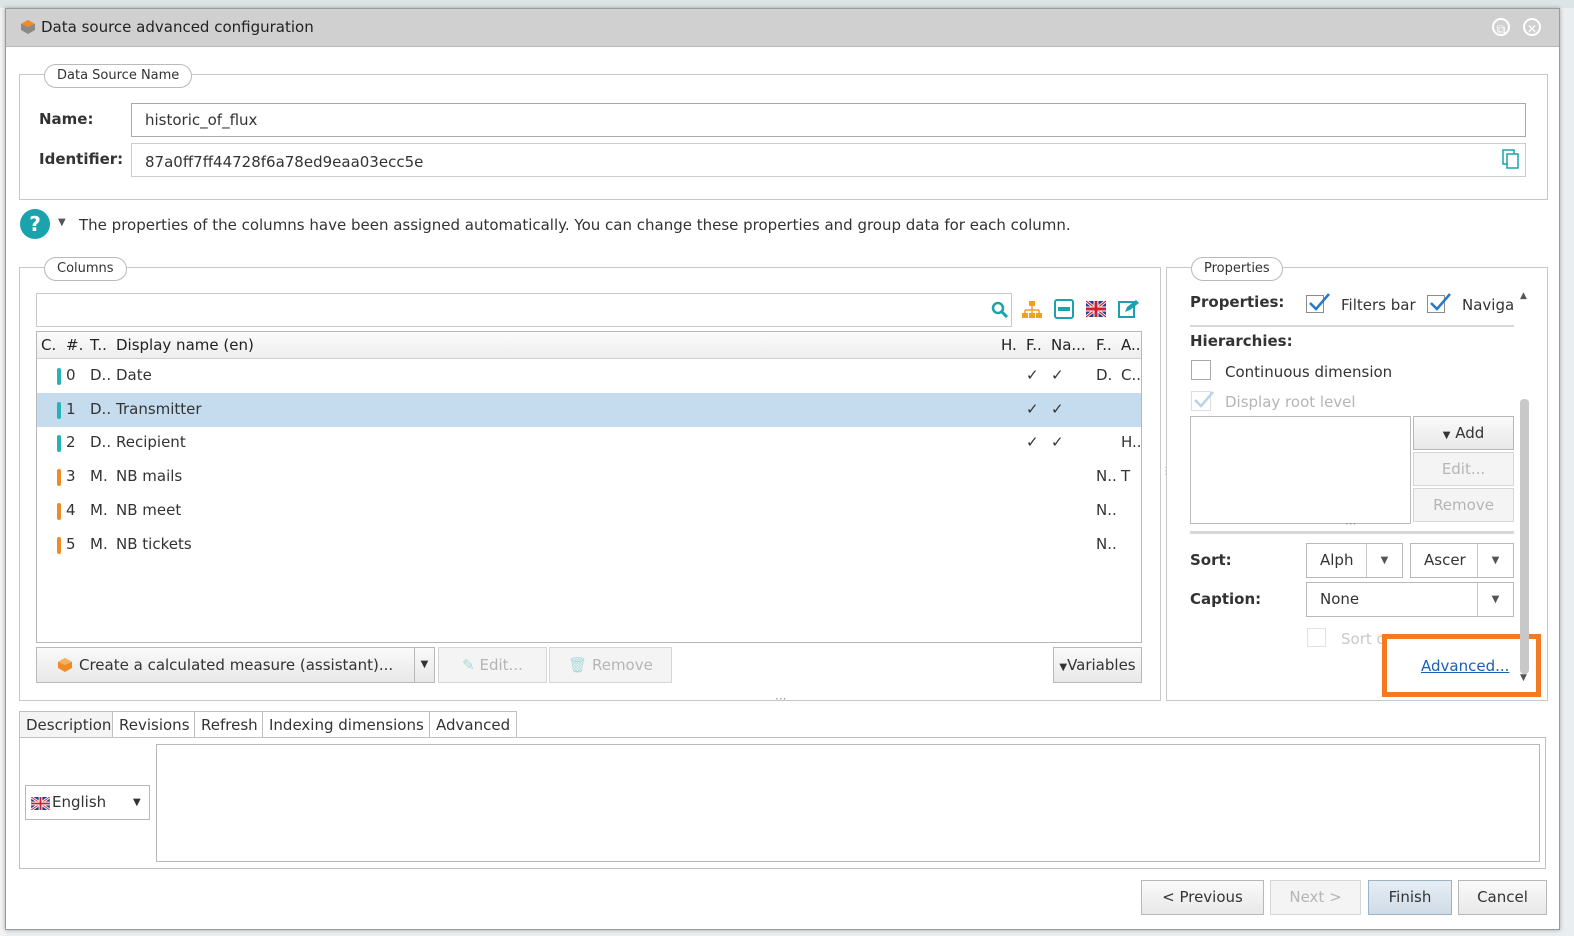 The image size is (1574, 936). I want to click on search-icon, so click(1000, 310).